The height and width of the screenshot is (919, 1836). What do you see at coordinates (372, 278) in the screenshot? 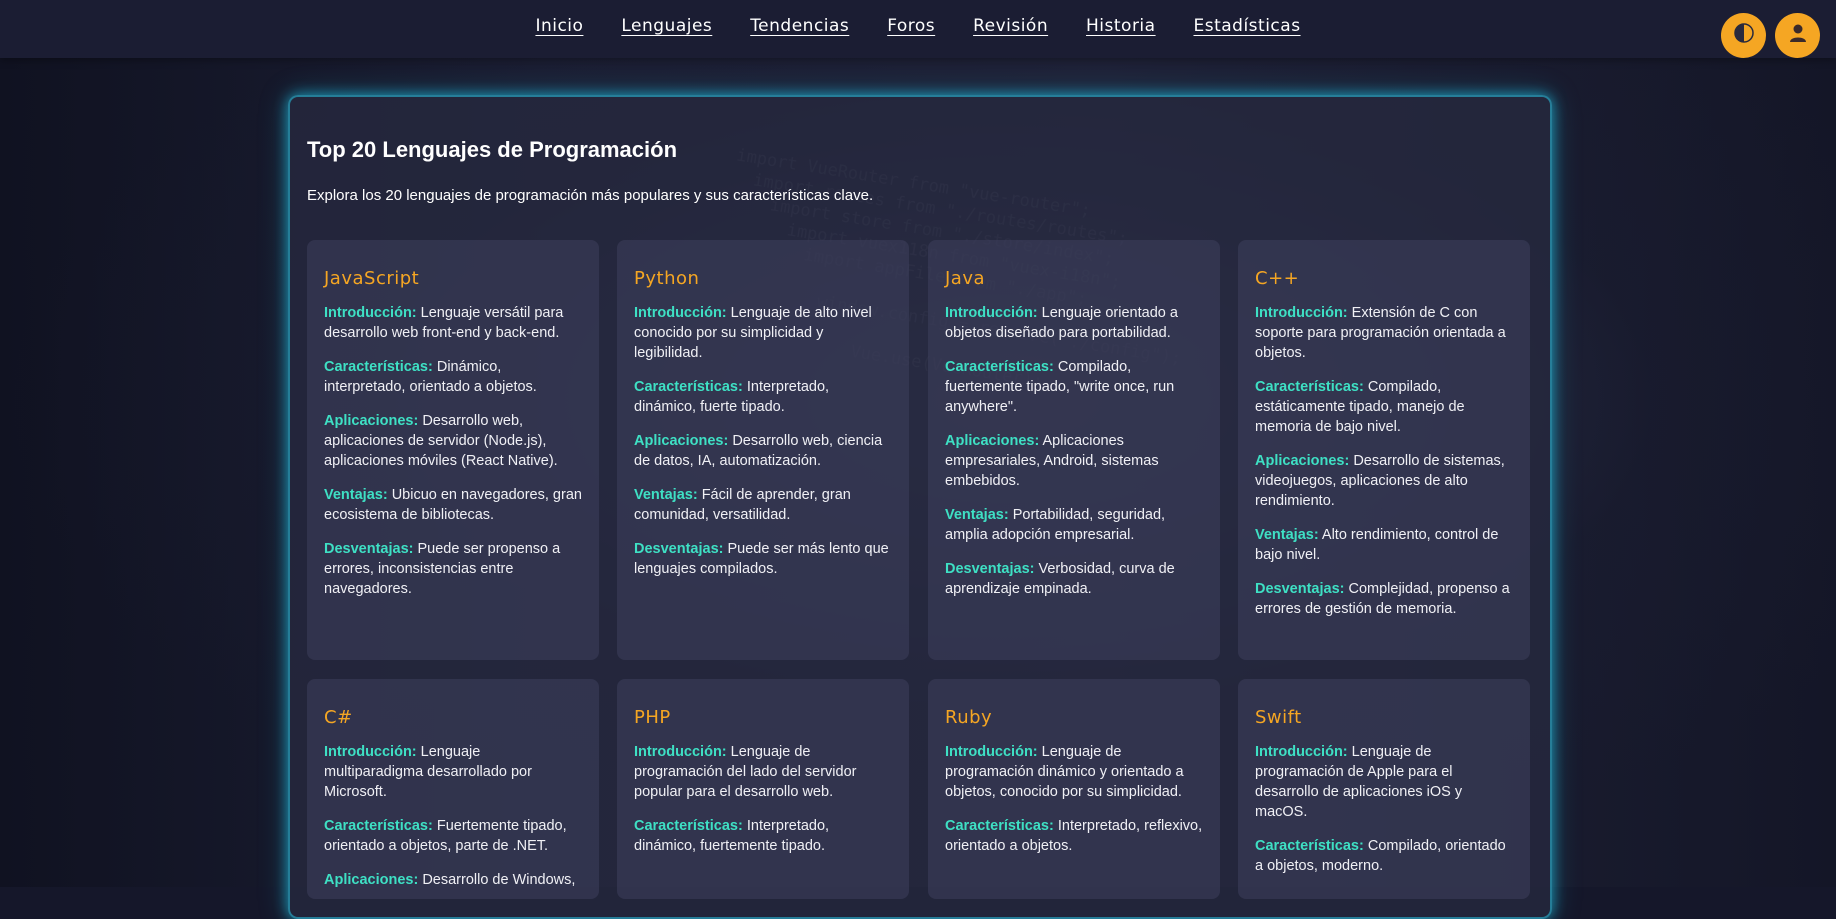
I see `language-name: JavaScript` at bounding box center [372, 278].